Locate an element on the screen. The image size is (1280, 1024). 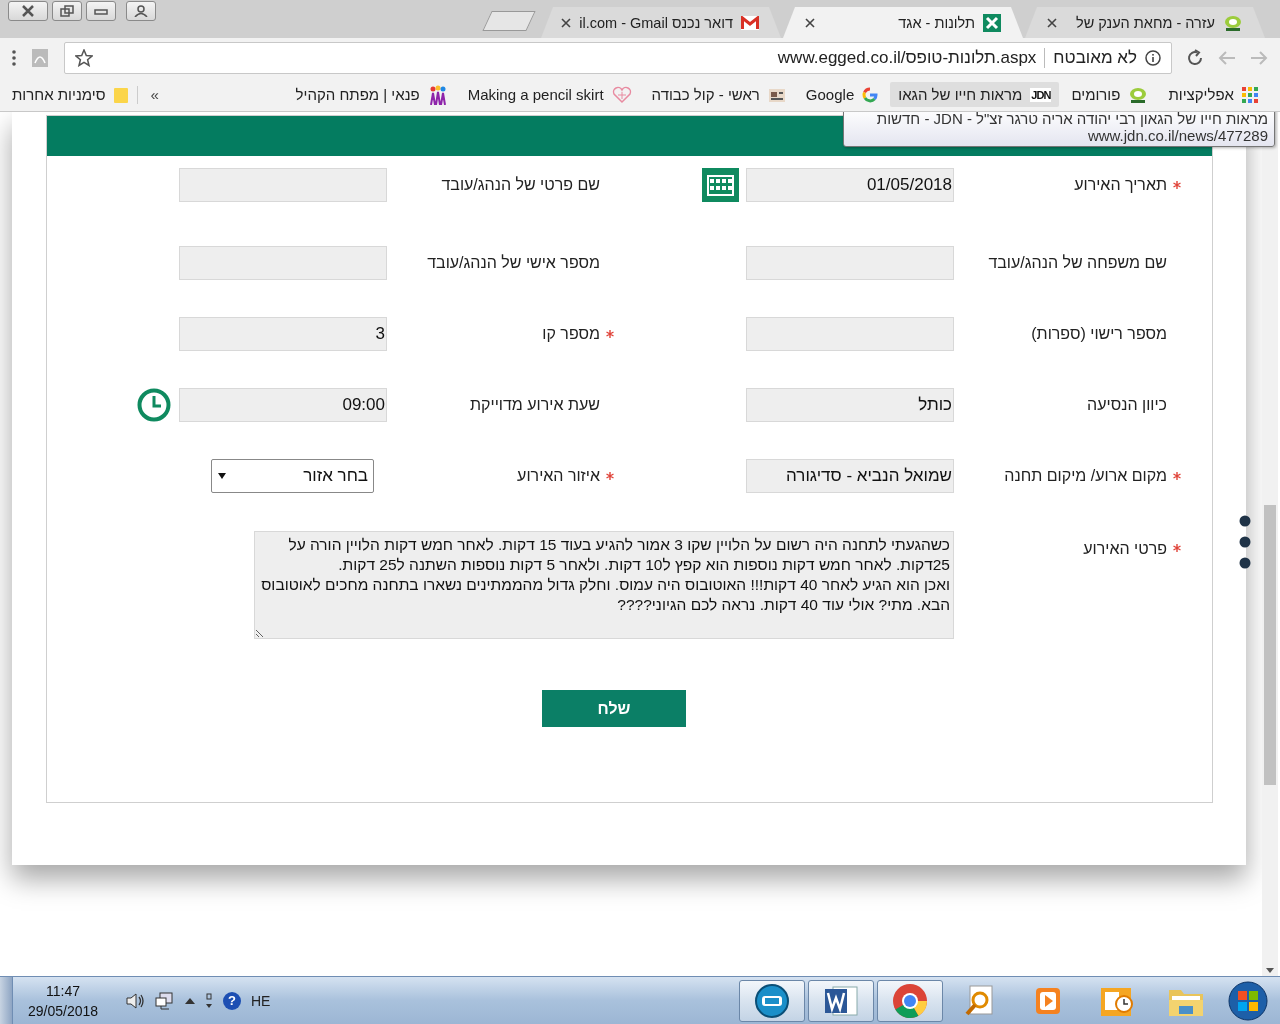
field-label: כיוון הנסיעה is located at coordinates (1126, 405).